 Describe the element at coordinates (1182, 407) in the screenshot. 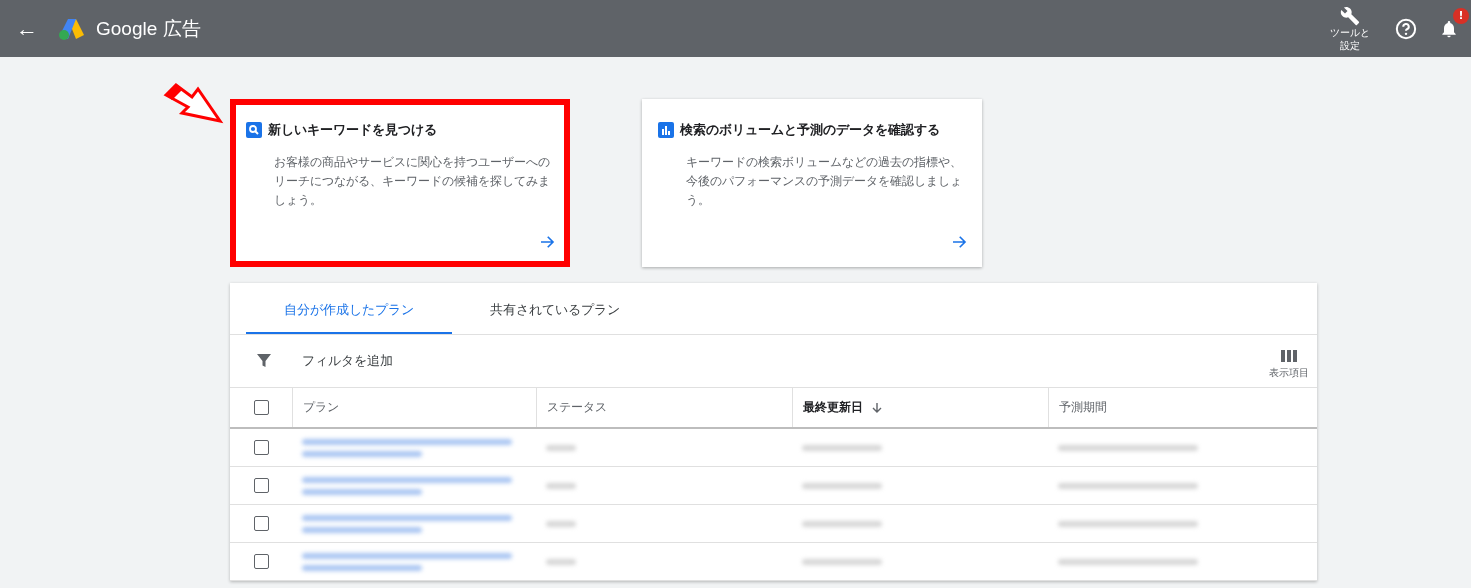

I see `column-header: 予測期間` at that location.